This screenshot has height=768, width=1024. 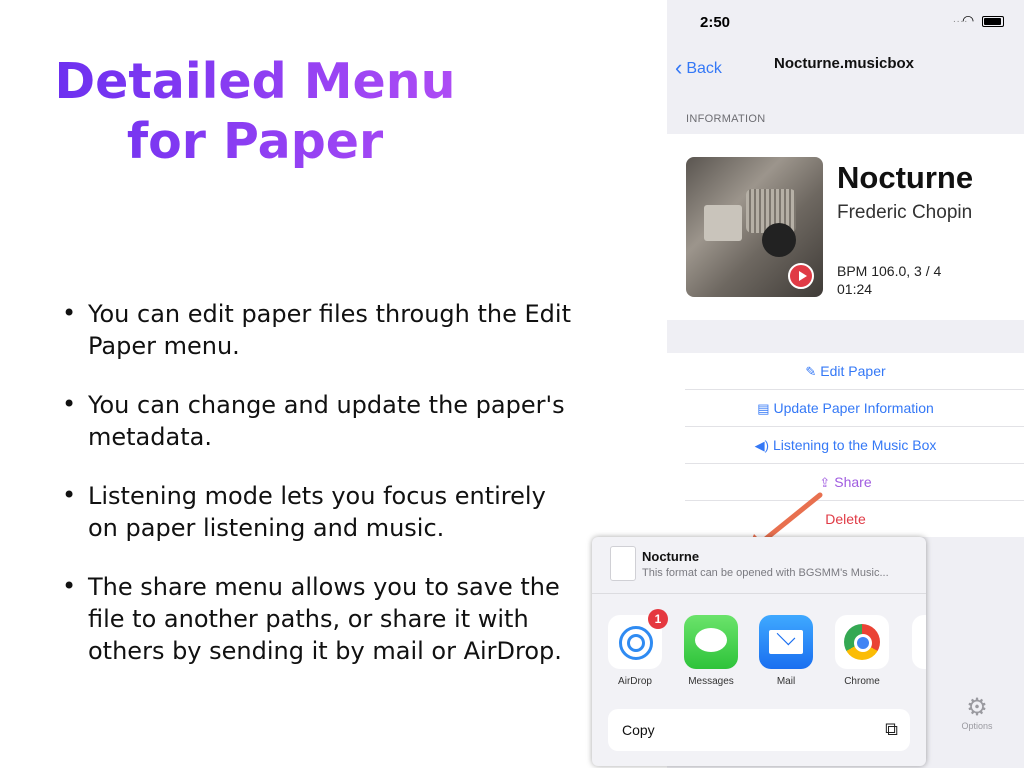 What do you see at coordinates (811, 371) in the screenshot?
I see `pencil-icon: ✎` at bounding box center [811, 371].